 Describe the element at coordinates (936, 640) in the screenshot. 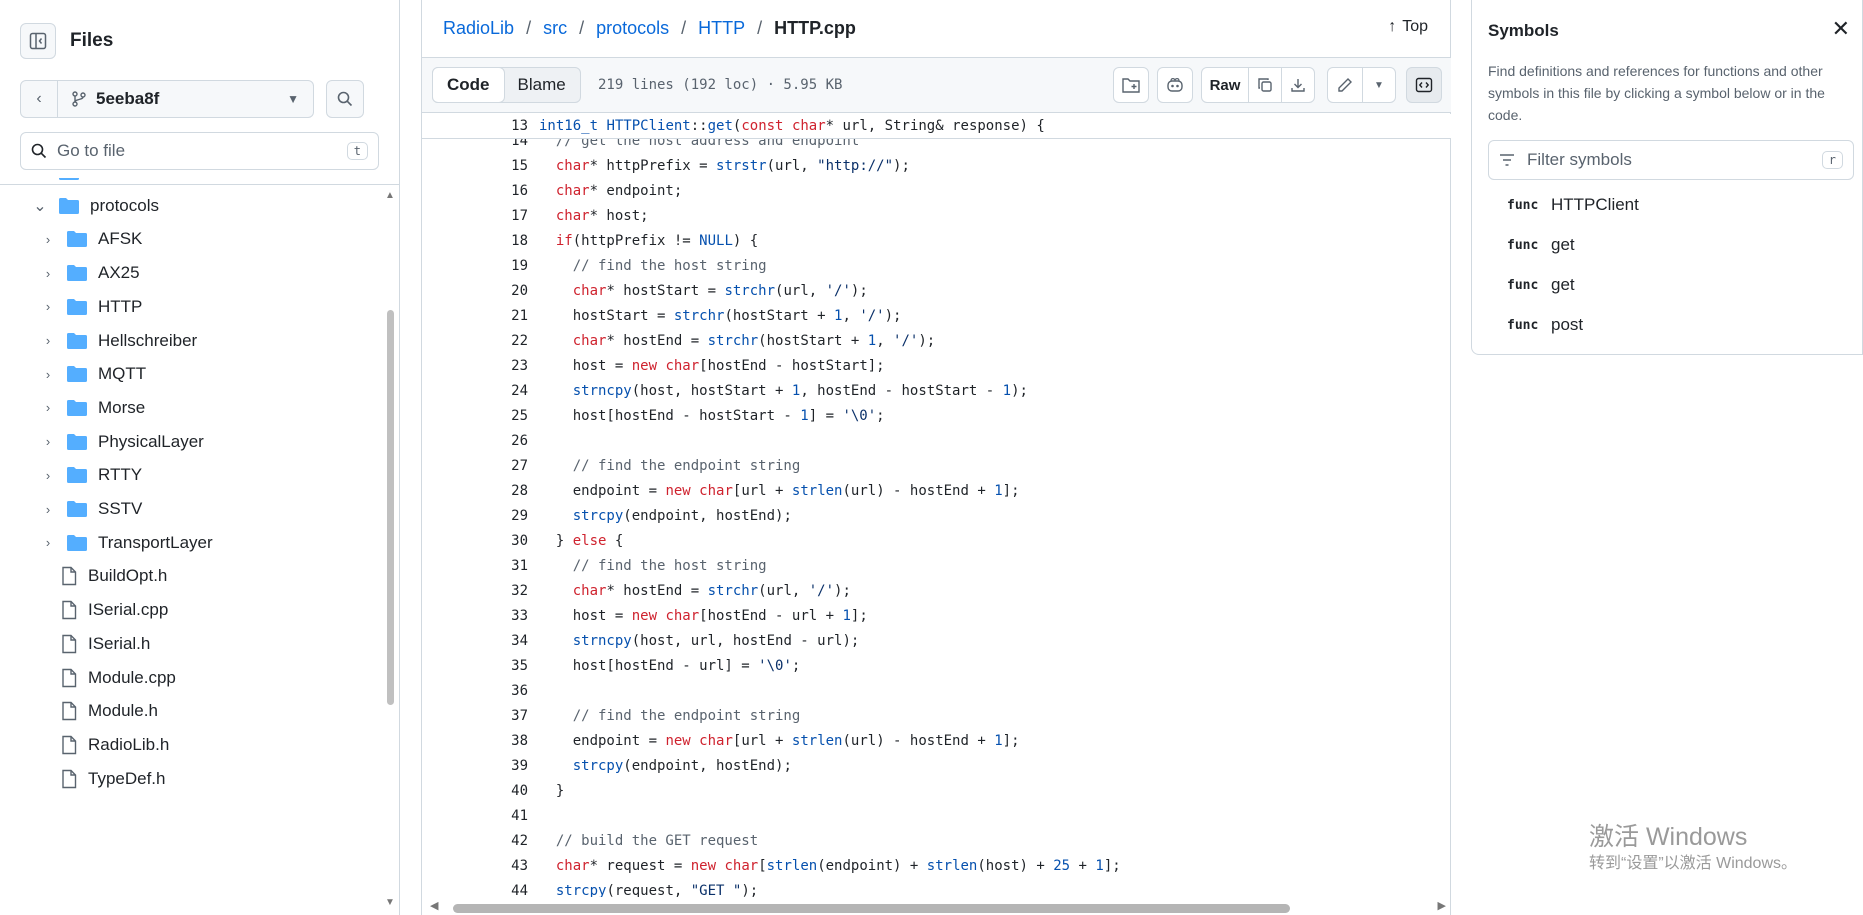

I see `code-line: 34 strncpy(host, url, hostEnd - url);` at that location.